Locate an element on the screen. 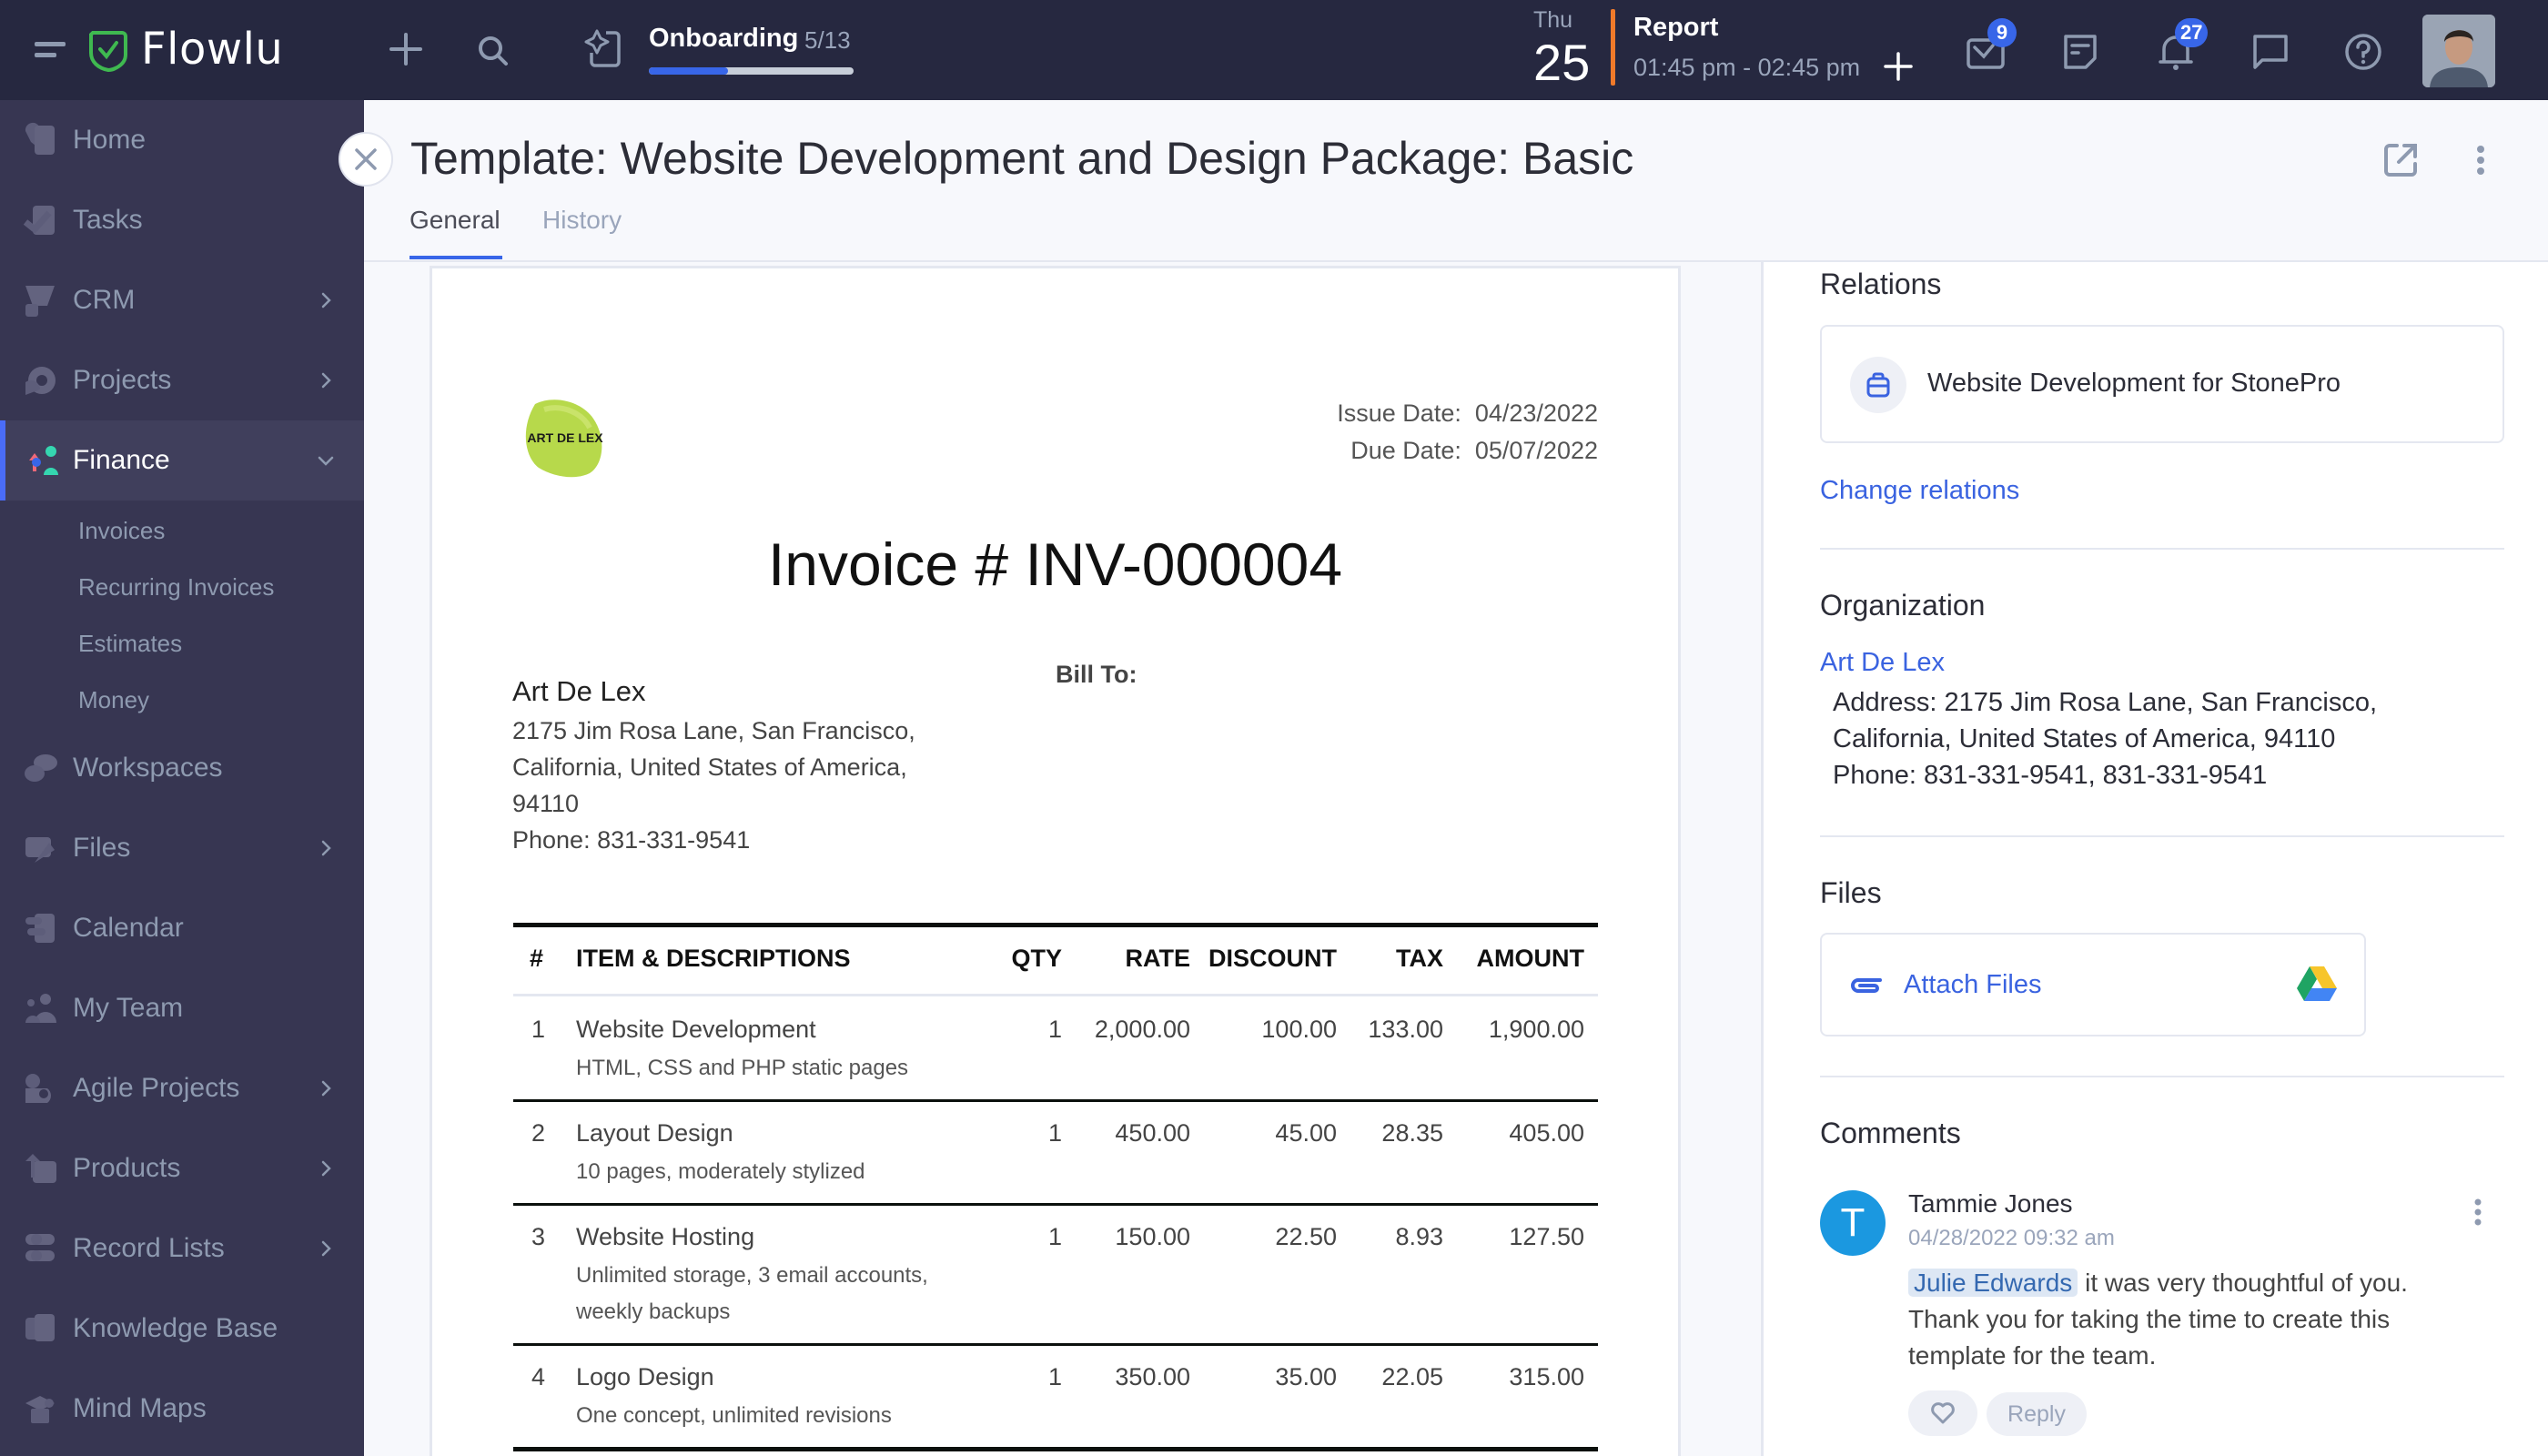  attach-files-box is located at coordinates (2093, 985).